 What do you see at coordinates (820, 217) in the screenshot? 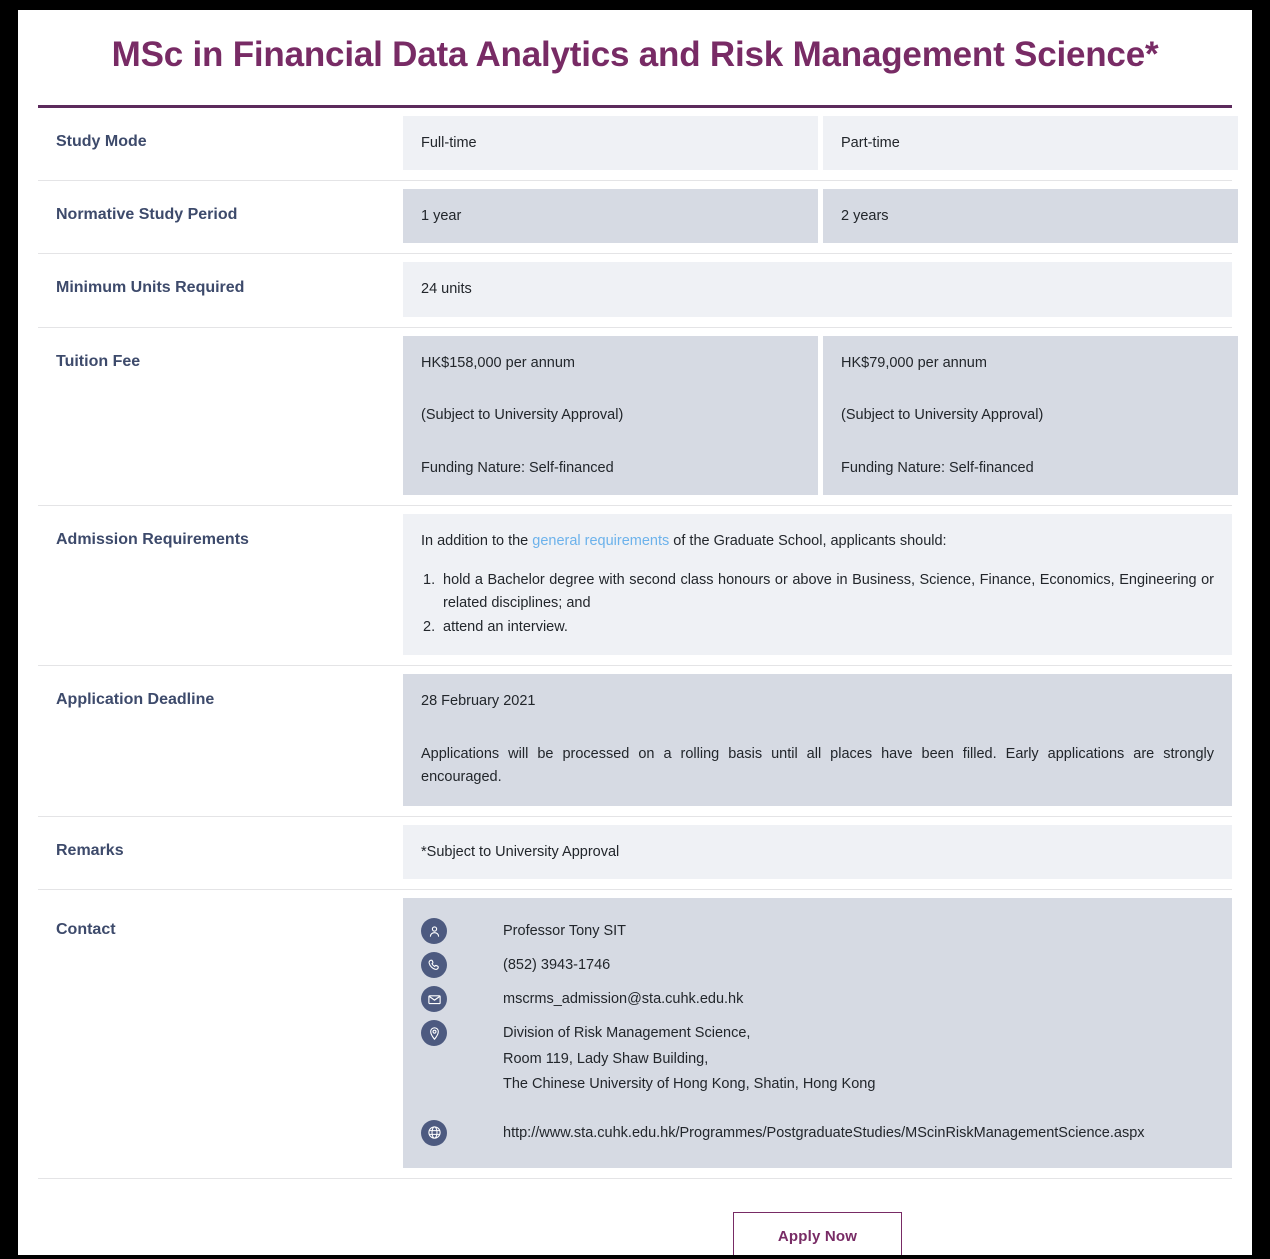
I see `row-values-normative-study-period: 1 year 2 years` at bounding box center [820, 217].